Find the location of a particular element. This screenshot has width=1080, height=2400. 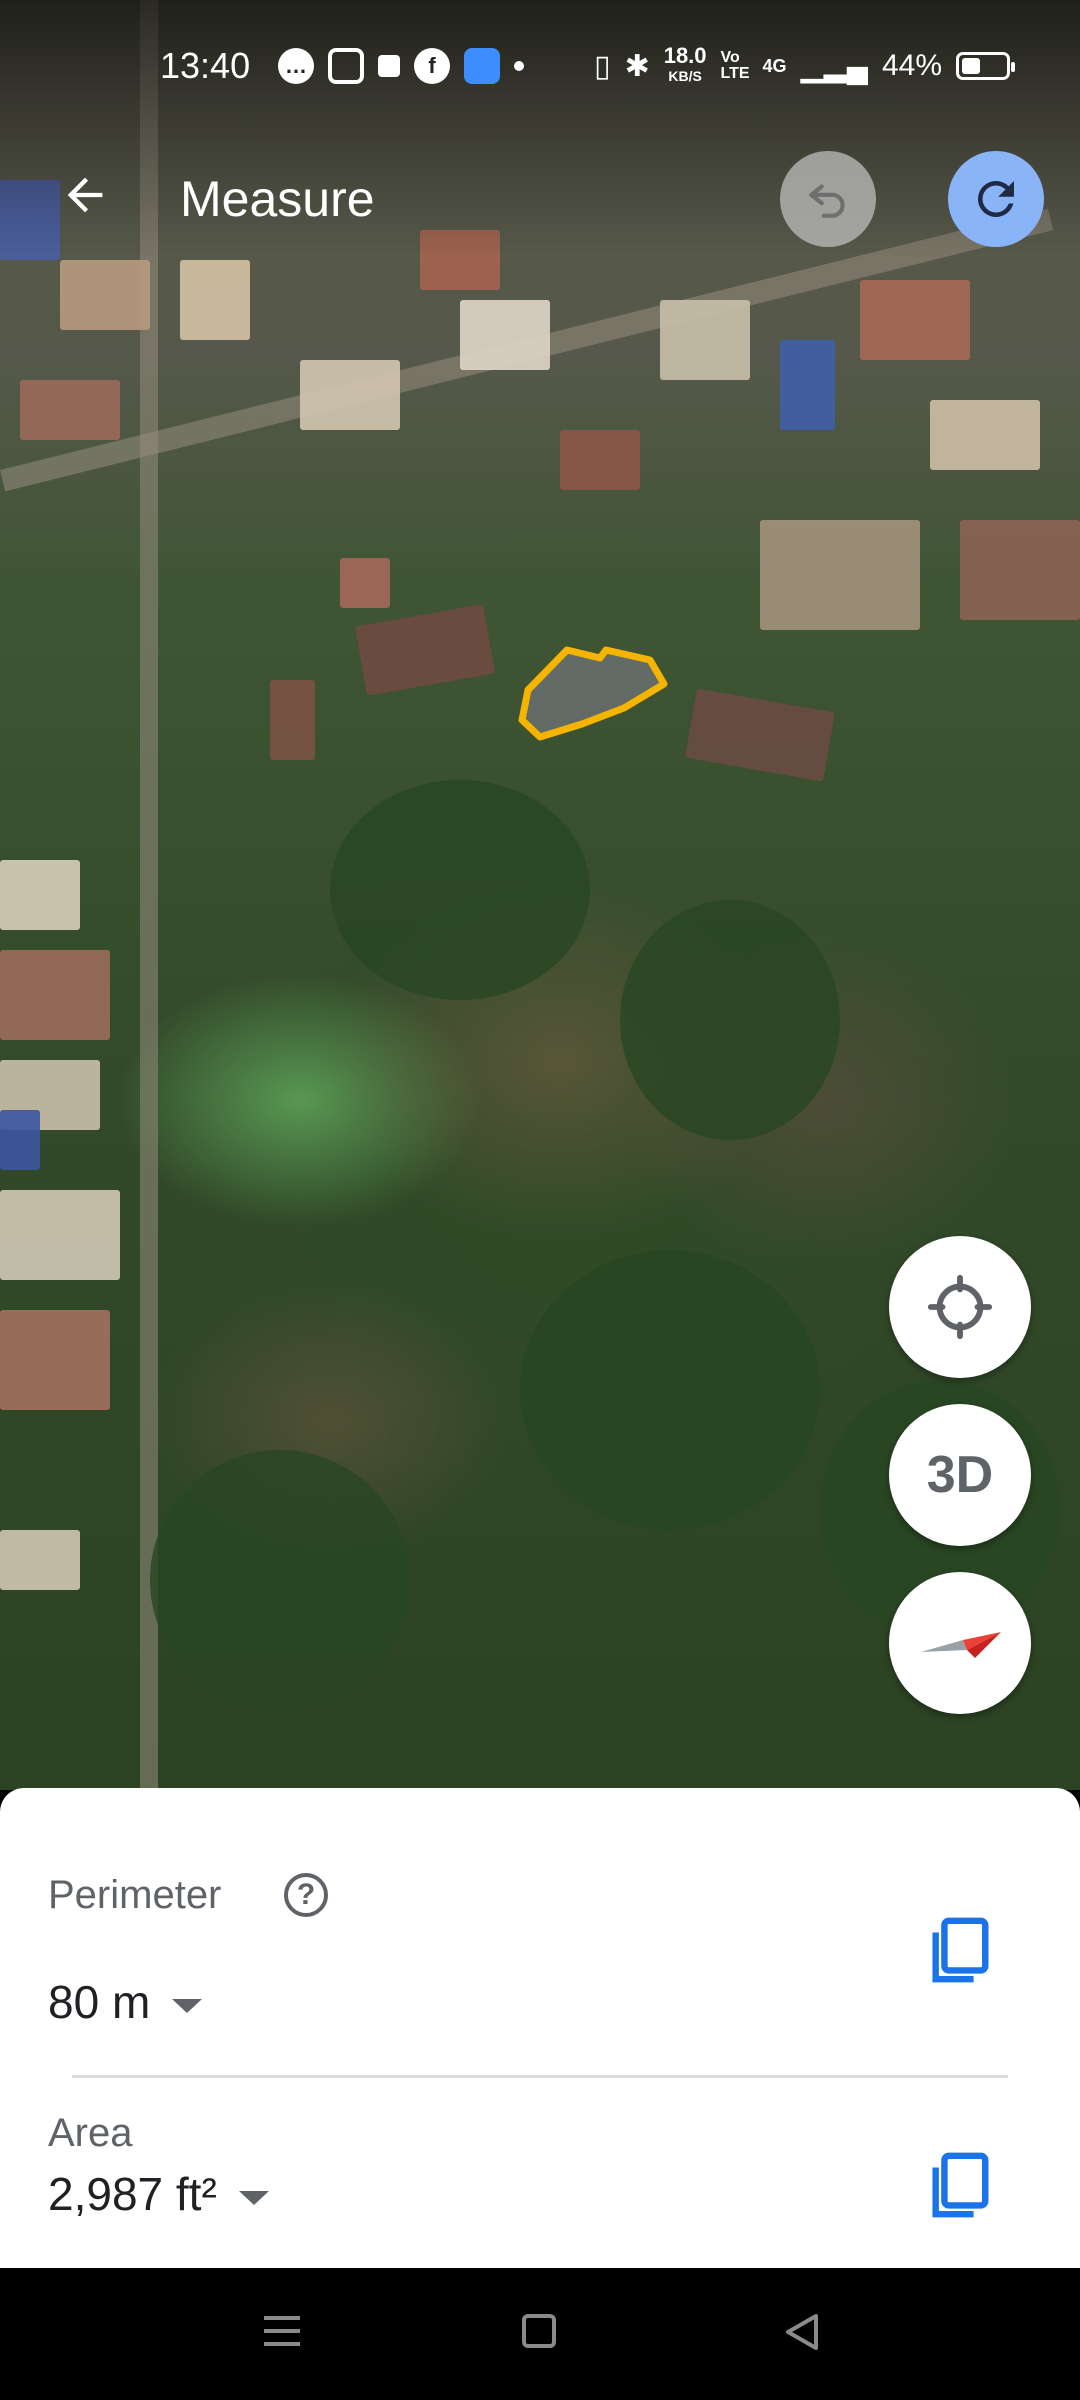

copy-area-button is located at coordinates (959, 2185).